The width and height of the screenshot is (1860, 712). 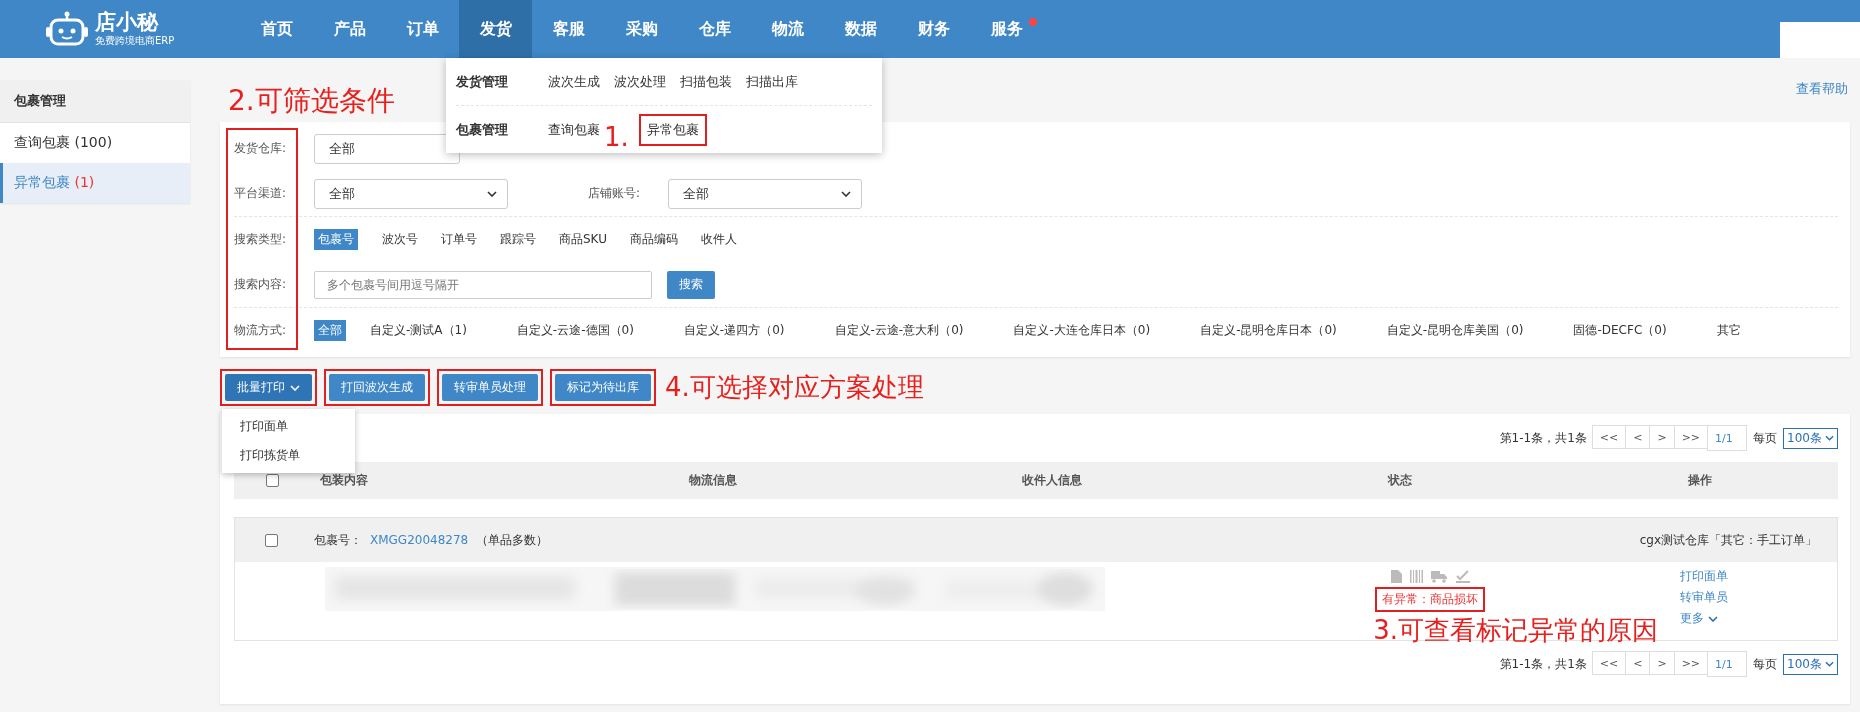 What do you see at coordinates (495, 29) in the screenshot?
I see `nav-tab: 发货` at bounding box center [495, 29].